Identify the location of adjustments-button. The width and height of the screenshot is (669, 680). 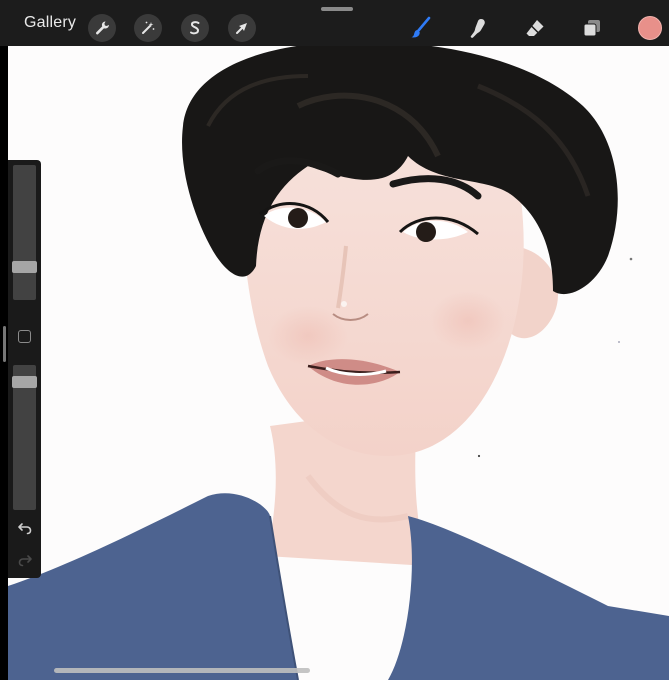
(148, 28).